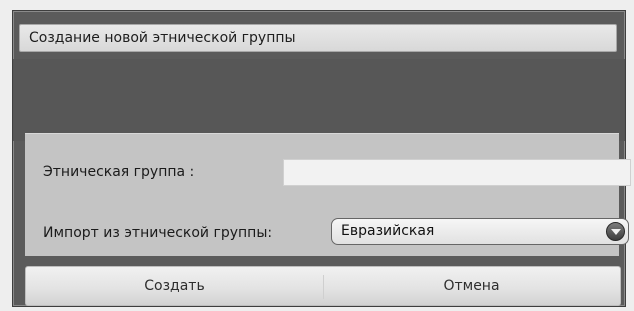 This screenshot has width=634, height=311. Describe the element at coordinates (174, 286) in the screenshot. I see `create-button: Создать` at that location.